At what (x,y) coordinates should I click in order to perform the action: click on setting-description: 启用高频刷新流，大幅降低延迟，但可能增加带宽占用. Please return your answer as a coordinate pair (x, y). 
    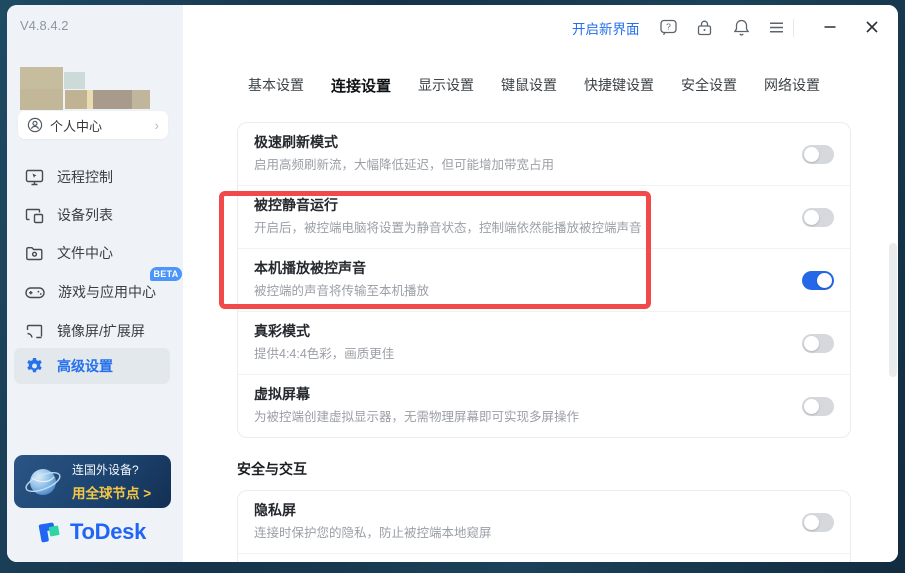
    Looking at the image, I should click on (404, 165).